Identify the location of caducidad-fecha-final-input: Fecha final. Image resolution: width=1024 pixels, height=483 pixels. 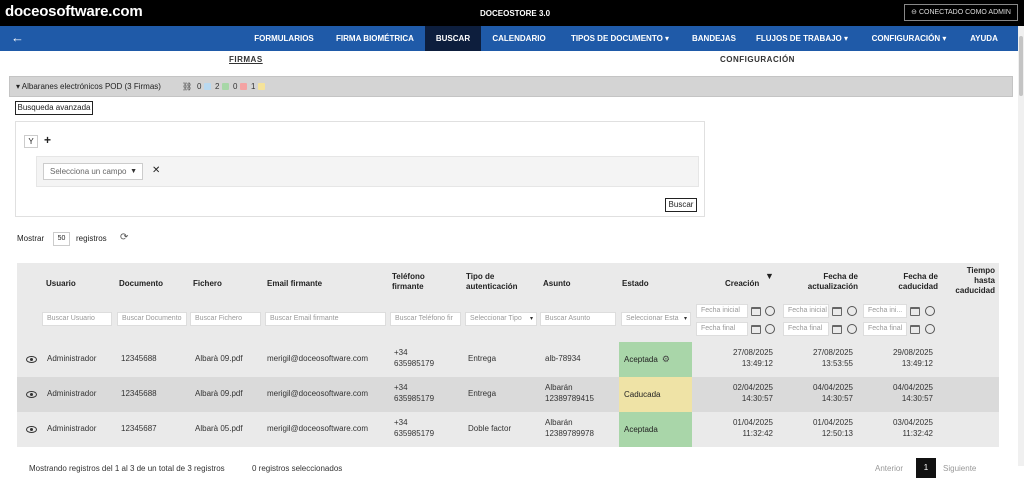
(885, 329).